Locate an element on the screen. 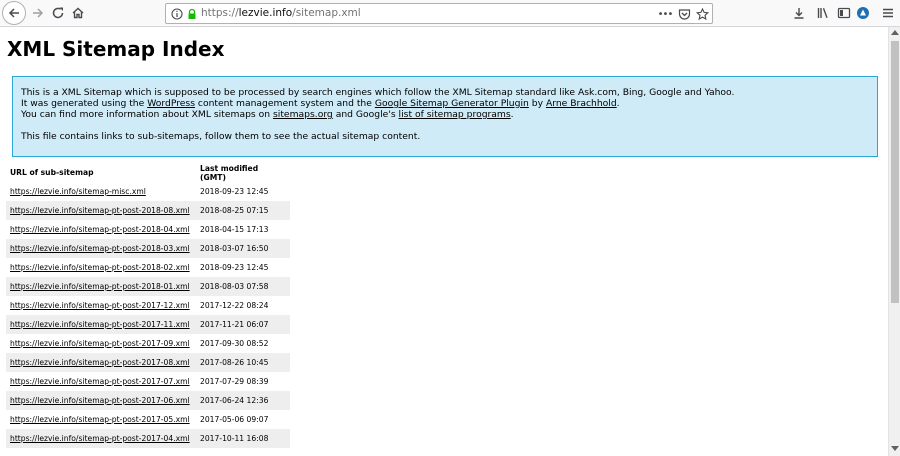 This screenshot has height=456, width=900. home-icon is located at coordinates (78, 13).